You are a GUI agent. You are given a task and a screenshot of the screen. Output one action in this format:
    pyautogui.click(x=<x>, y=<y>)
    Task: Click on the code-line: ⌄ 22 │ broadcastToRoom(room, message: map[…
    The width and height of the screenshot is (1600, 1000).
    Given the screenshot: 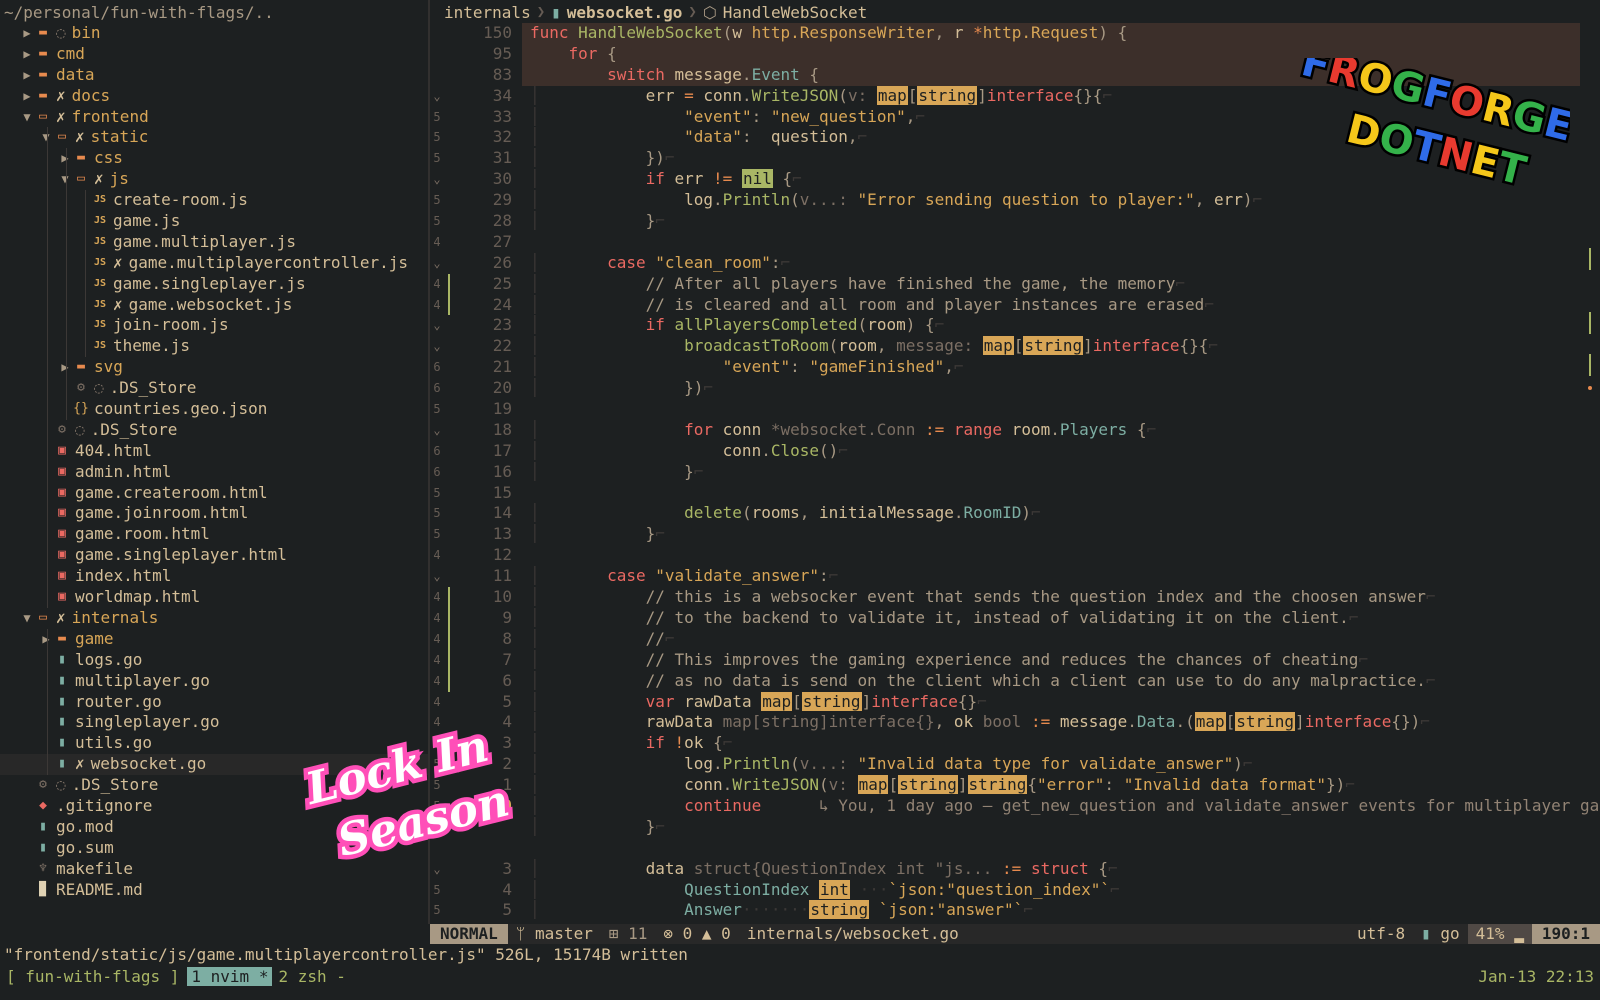 What is the action you would take?
    pyautogui.click(x=1015, y=346)
    